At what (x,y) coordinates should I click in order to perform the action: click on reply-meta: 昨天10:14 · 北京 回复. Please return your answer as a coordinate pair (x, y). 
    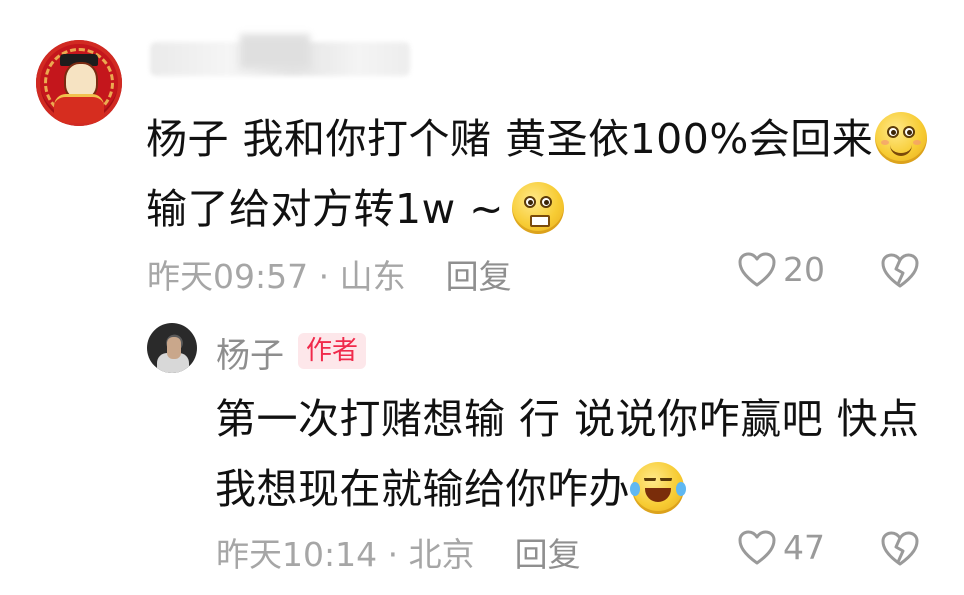
    Looking at the image, I should click on (398, 552).